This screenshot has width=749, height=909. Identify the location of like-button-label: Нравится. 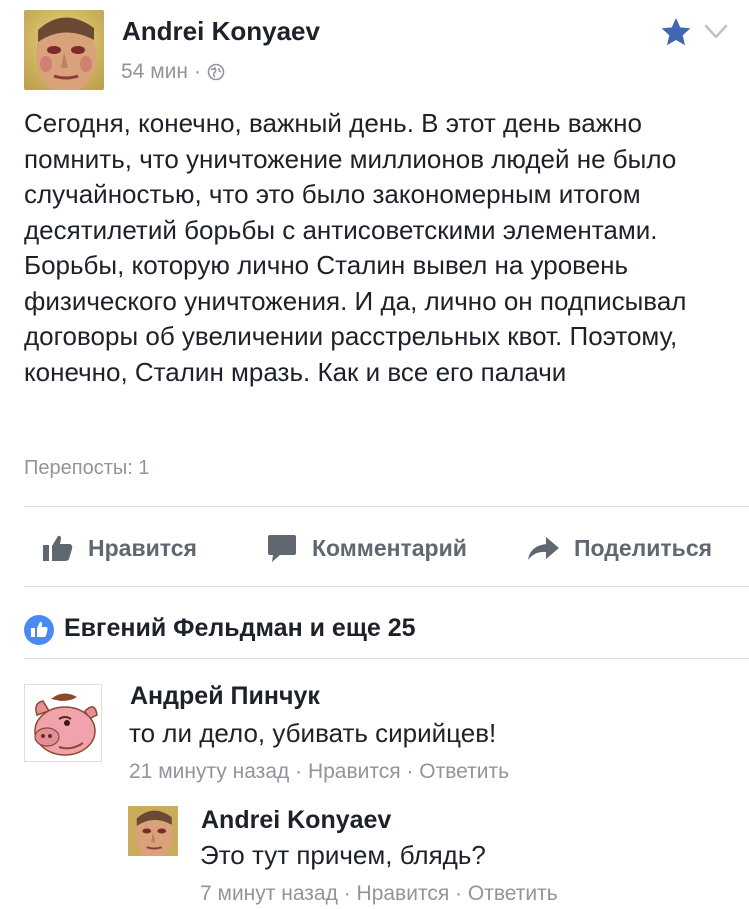
(142, 547).